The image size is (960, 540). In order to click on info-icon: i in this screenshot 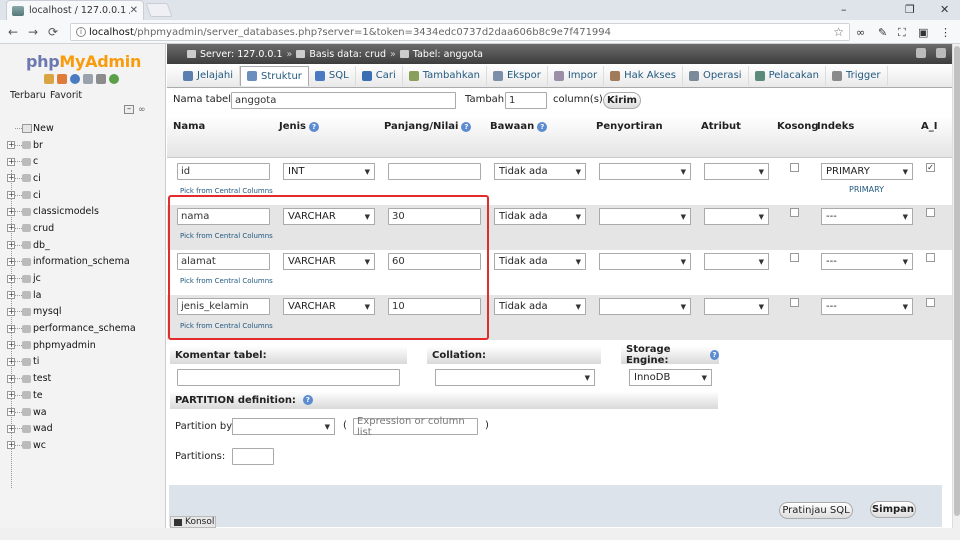, I will do `click(81, 32)`.